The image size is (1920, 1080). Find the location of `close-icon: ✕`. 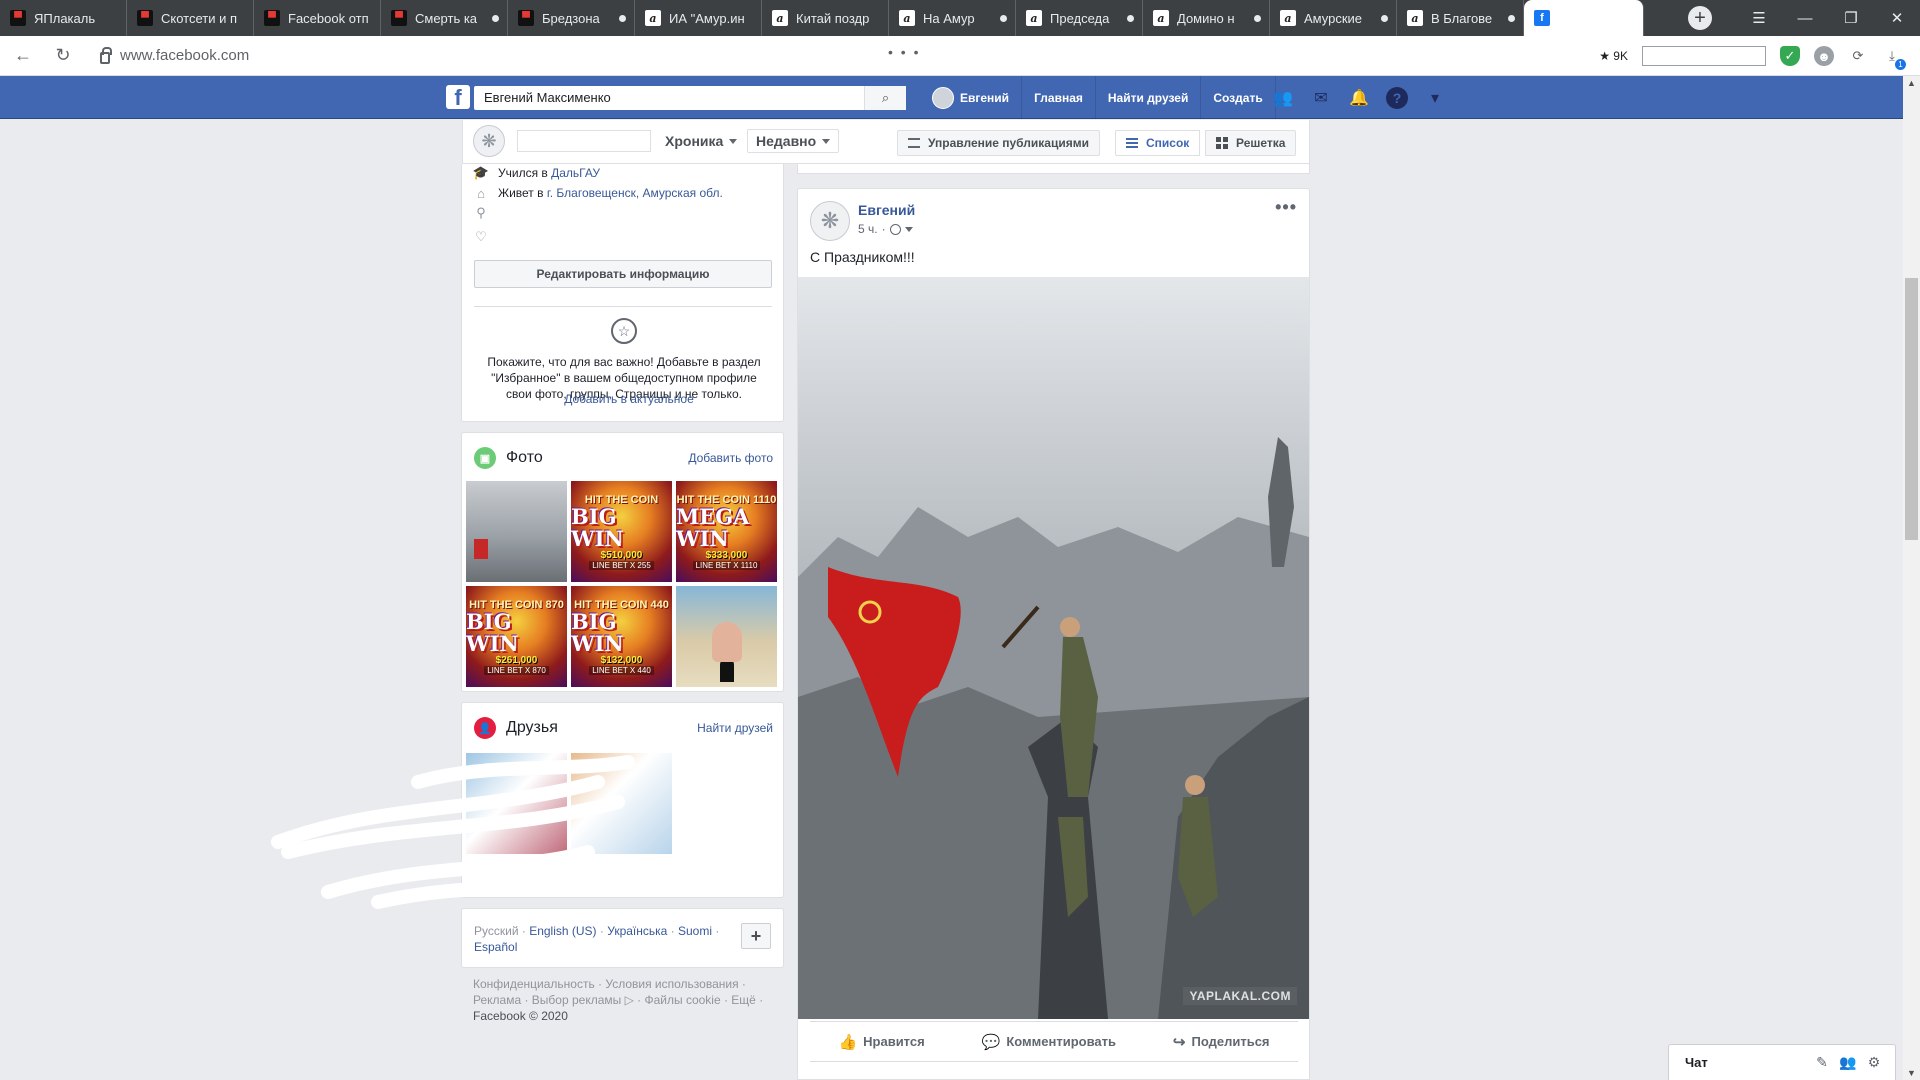

close-icon: ✕ is located at coordinates (1897, 18).